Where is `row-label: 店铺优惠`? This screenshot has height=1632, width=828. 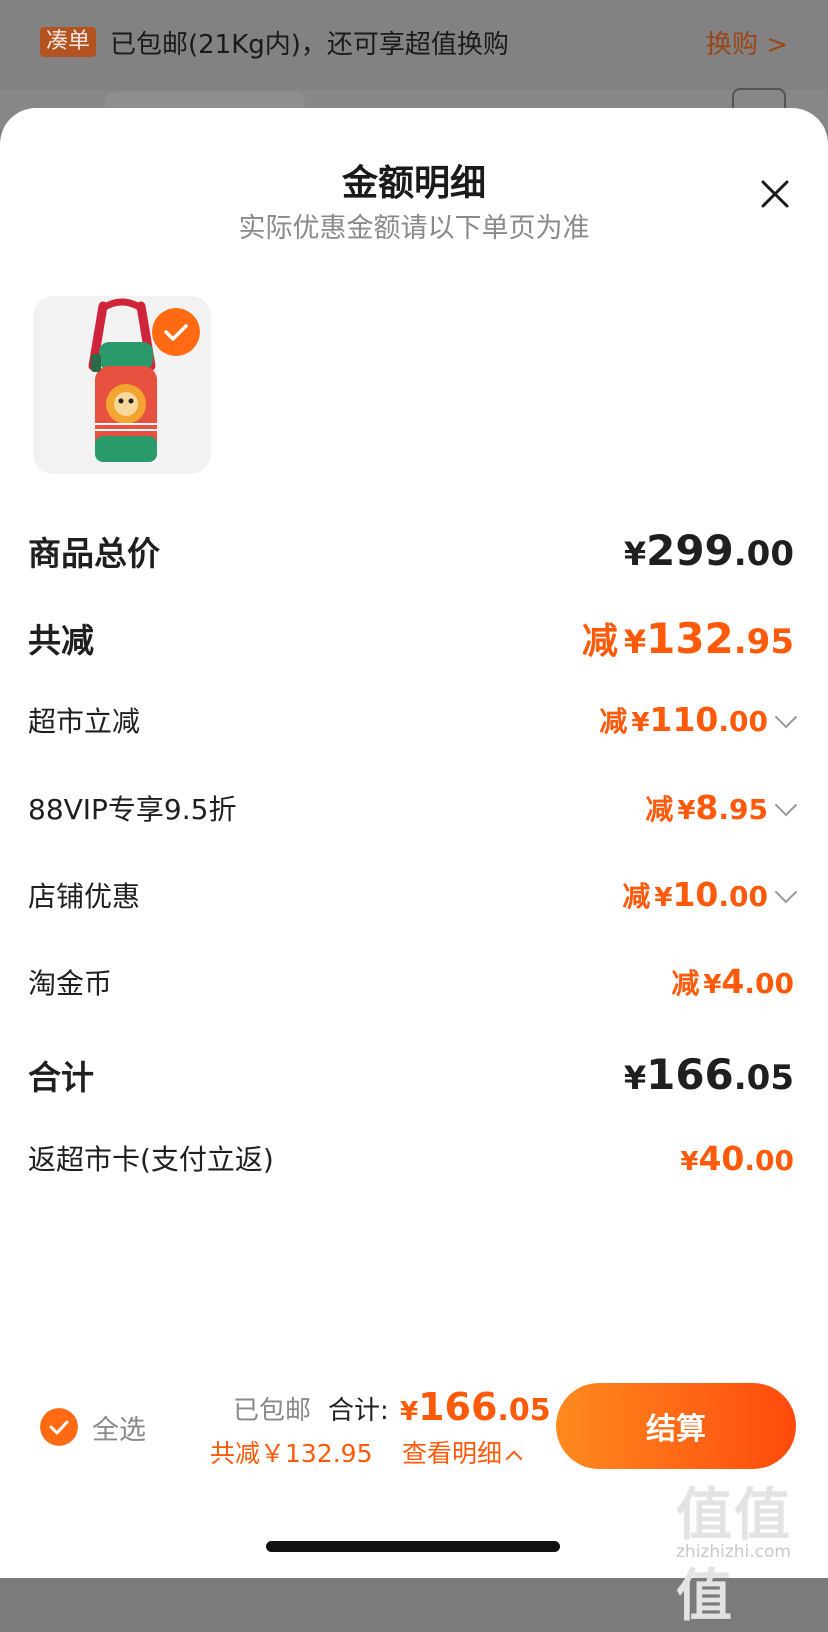
row-label: 店铺优惠 is located at coordinates (84, 896).